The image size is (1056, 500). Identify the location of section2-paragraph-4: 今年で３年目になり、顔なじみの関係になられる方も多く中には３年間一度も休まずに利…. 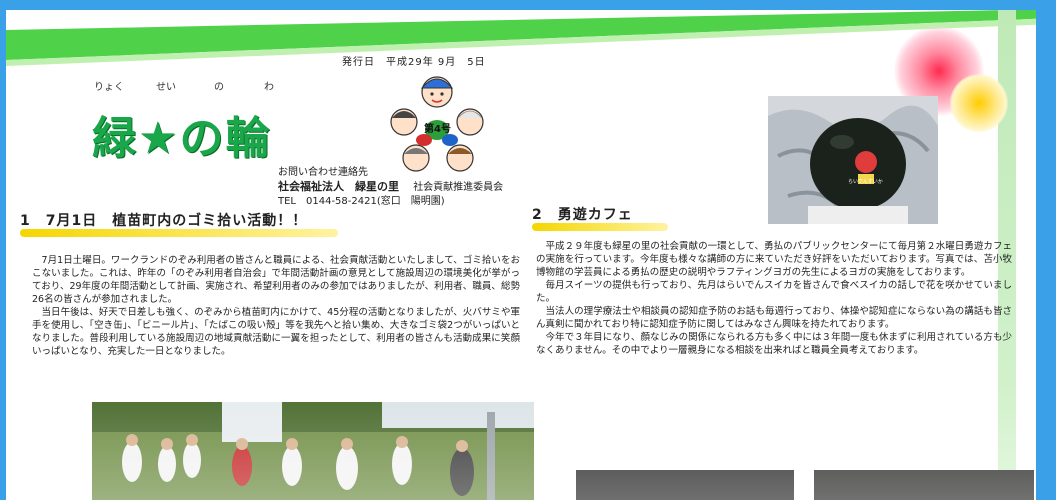
(774, 344).